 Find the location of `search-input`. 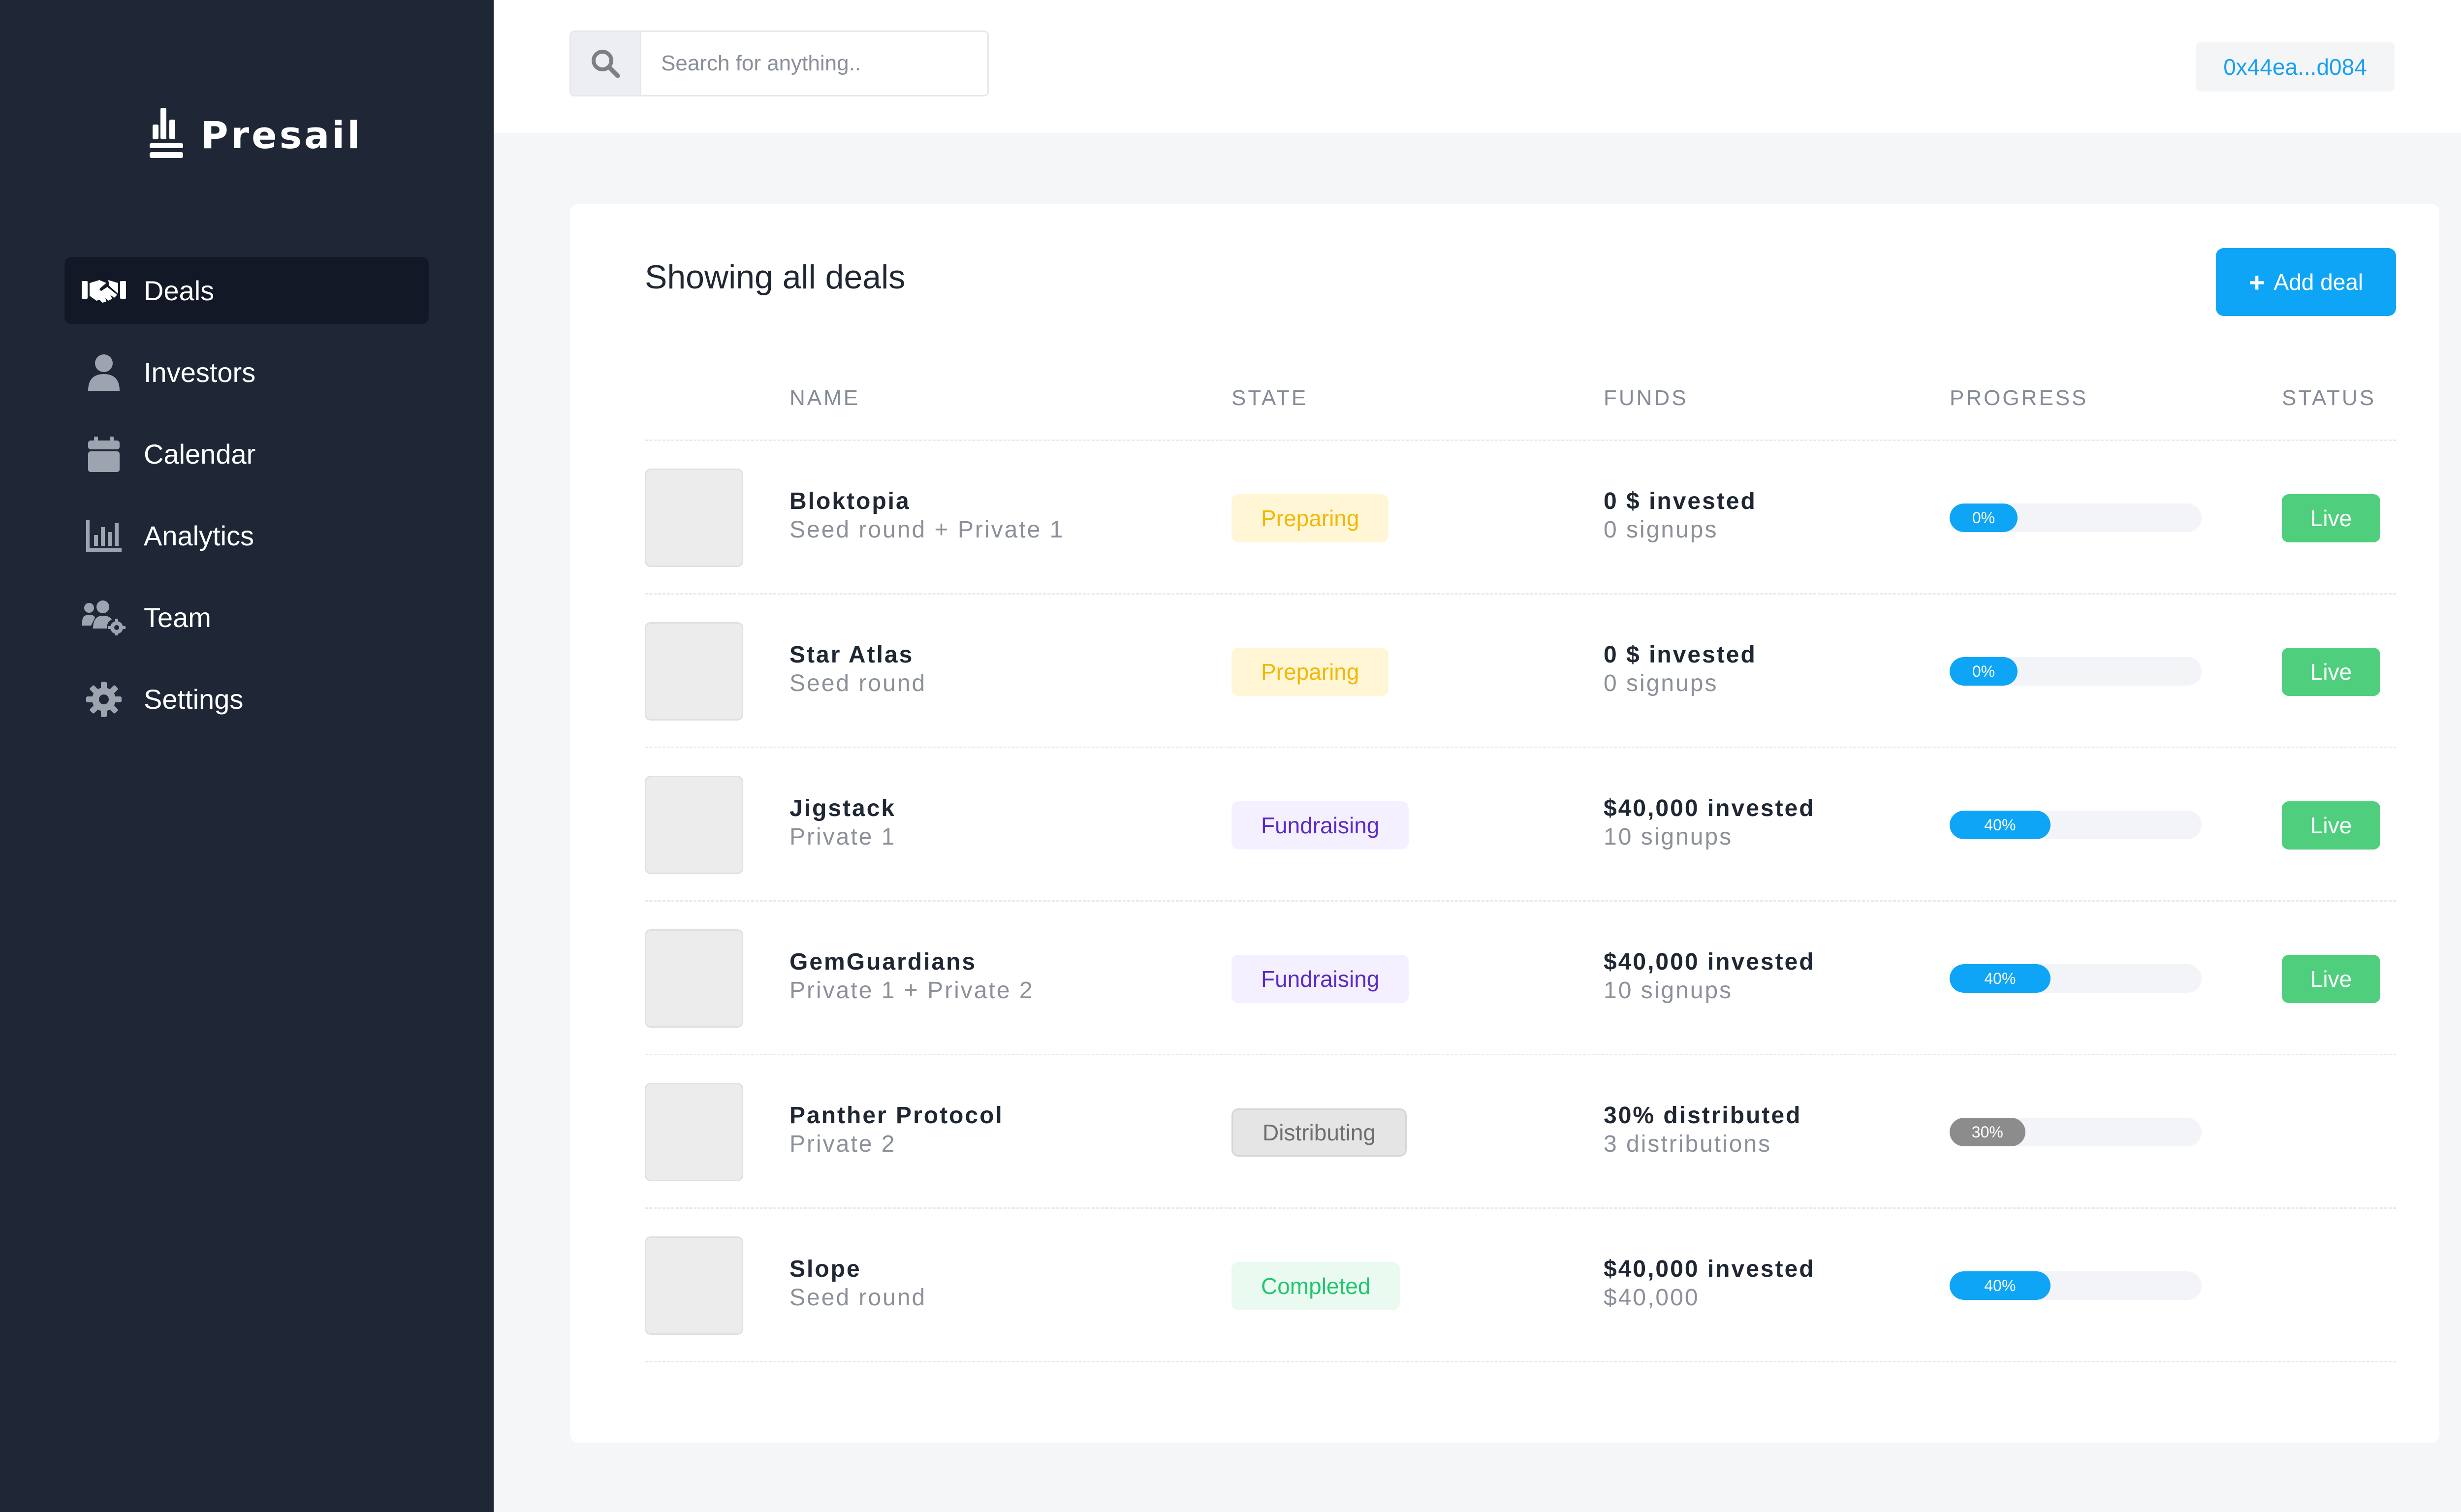

search-input is located at coordinates (814, 63).